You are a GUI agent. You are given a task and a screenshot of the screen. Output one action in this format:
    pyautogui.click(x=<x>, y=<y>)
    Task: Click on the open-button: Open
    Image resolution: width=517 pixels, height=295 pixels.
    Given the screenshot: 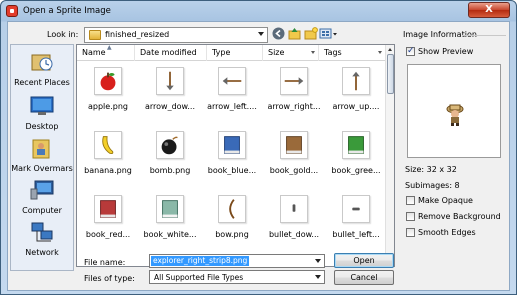 What is the action you would take?
    pyautogui.click(x=364, y=260)
    